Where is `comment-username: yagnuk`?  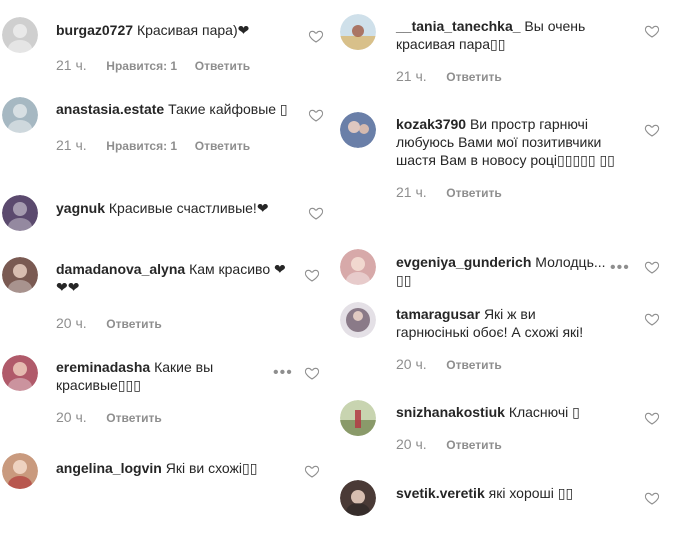 comment-username: yagnuk is located at coordinates (80, 208).